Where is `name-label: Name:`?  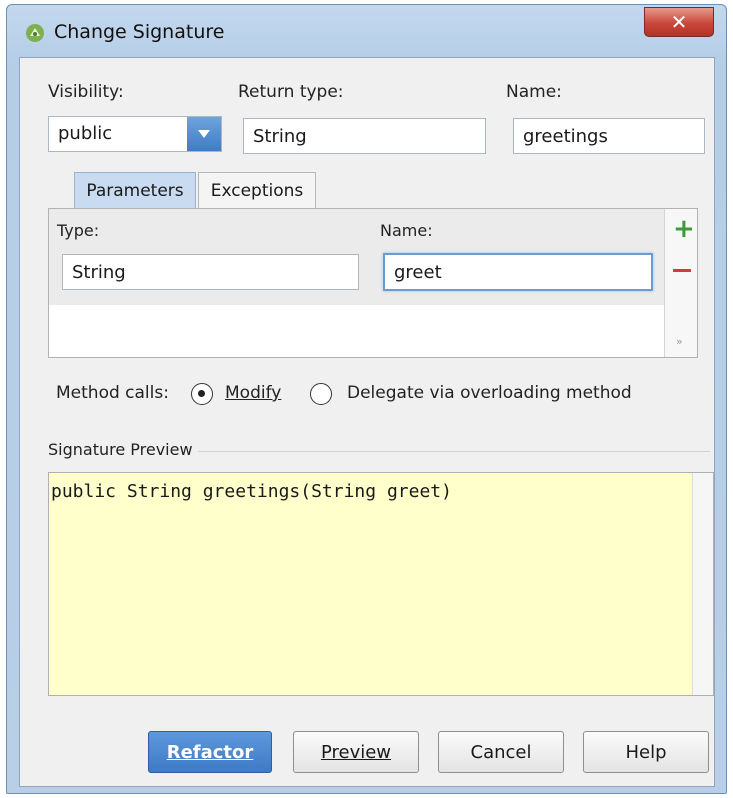 name-label: Name: is located at coordinates (534, 92).